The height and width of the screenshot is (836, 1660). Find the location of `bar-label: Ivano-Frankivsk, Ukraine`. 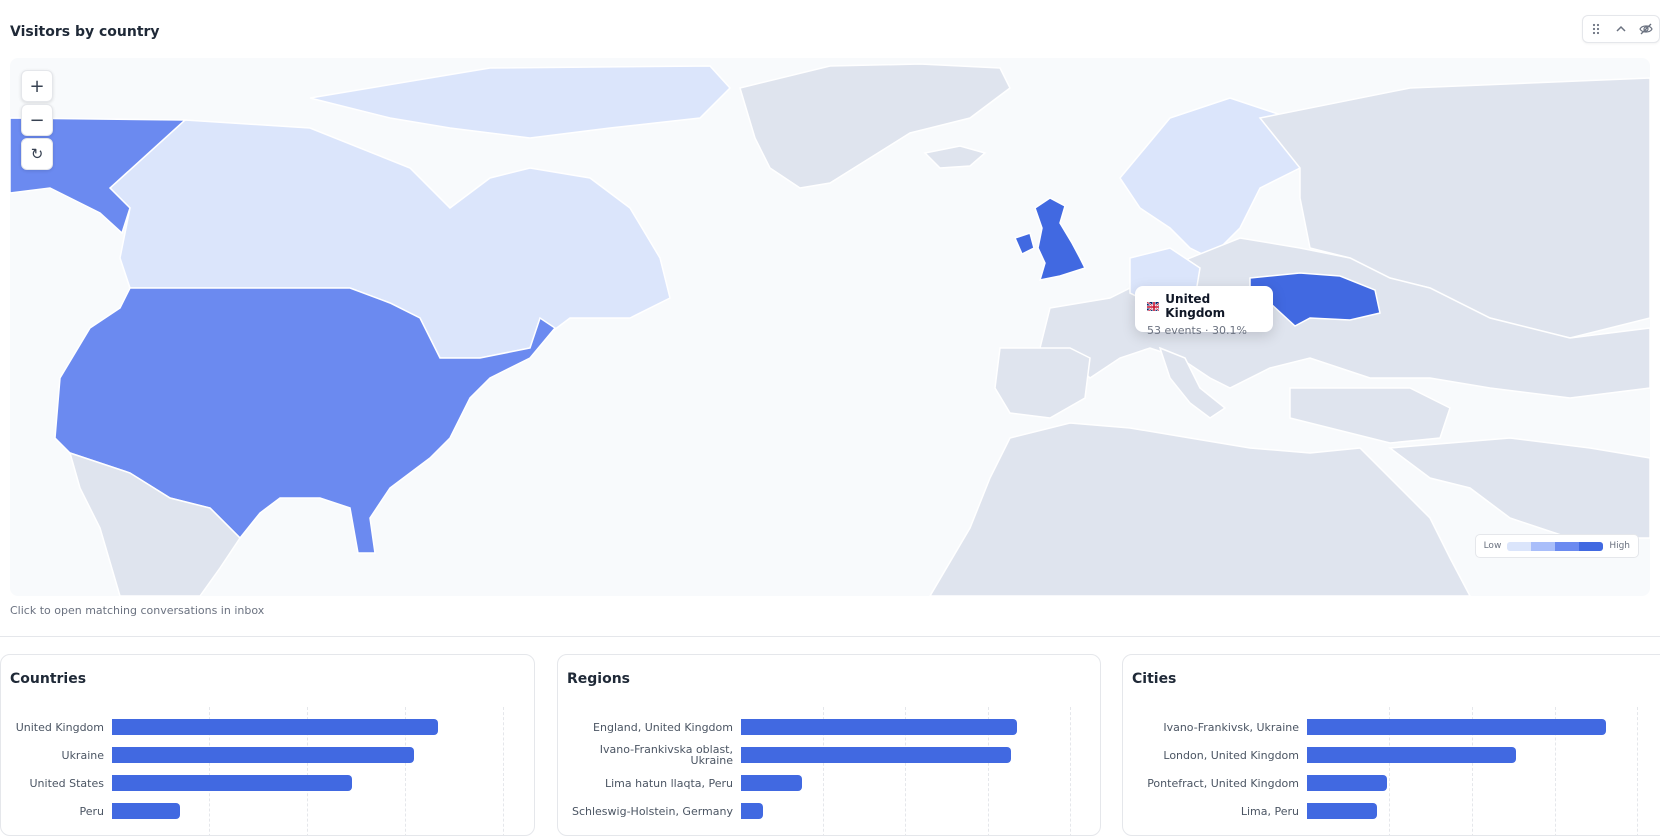

bar-label: Ivano-Frankivsk, Ukraine is located at coordinates (1231, 727).